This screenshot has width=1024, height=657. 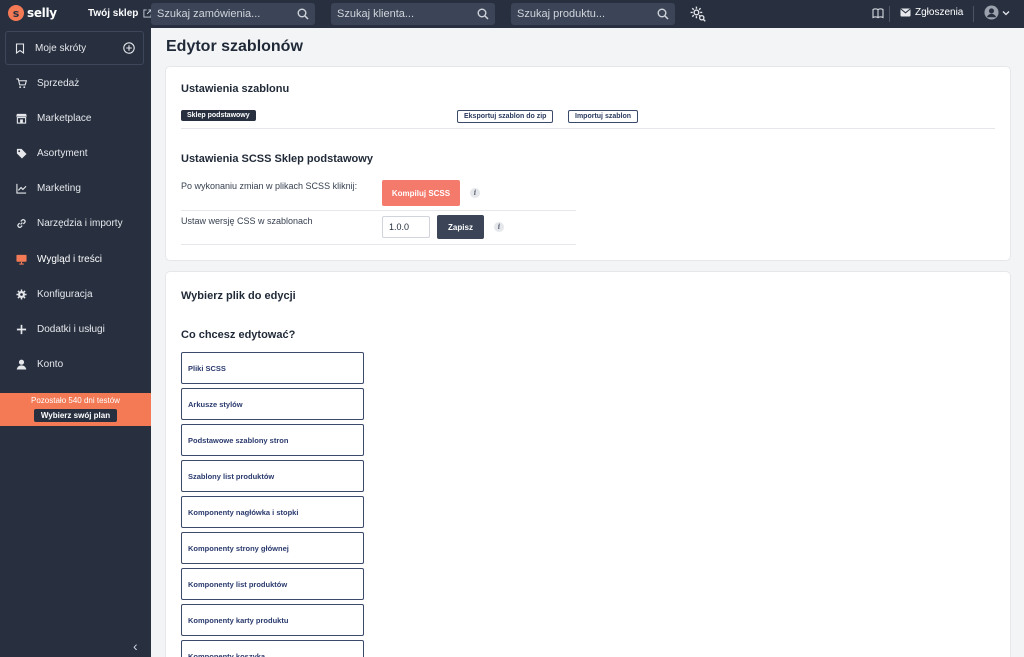 What do you see at coordinates (21, 223) in the screenshot?
I see `link-icon` at bounding box center [21, 223].